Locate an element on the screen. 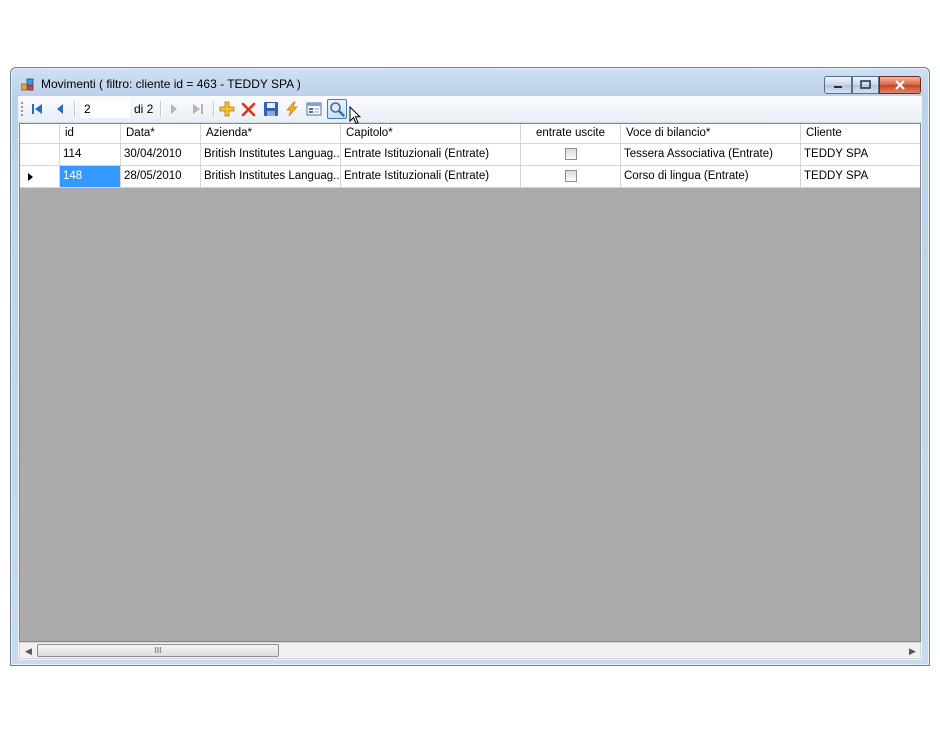 Image resolution: width=940 pixels, height=732 pixels. maximize-button is located at coordinates (865, 85).